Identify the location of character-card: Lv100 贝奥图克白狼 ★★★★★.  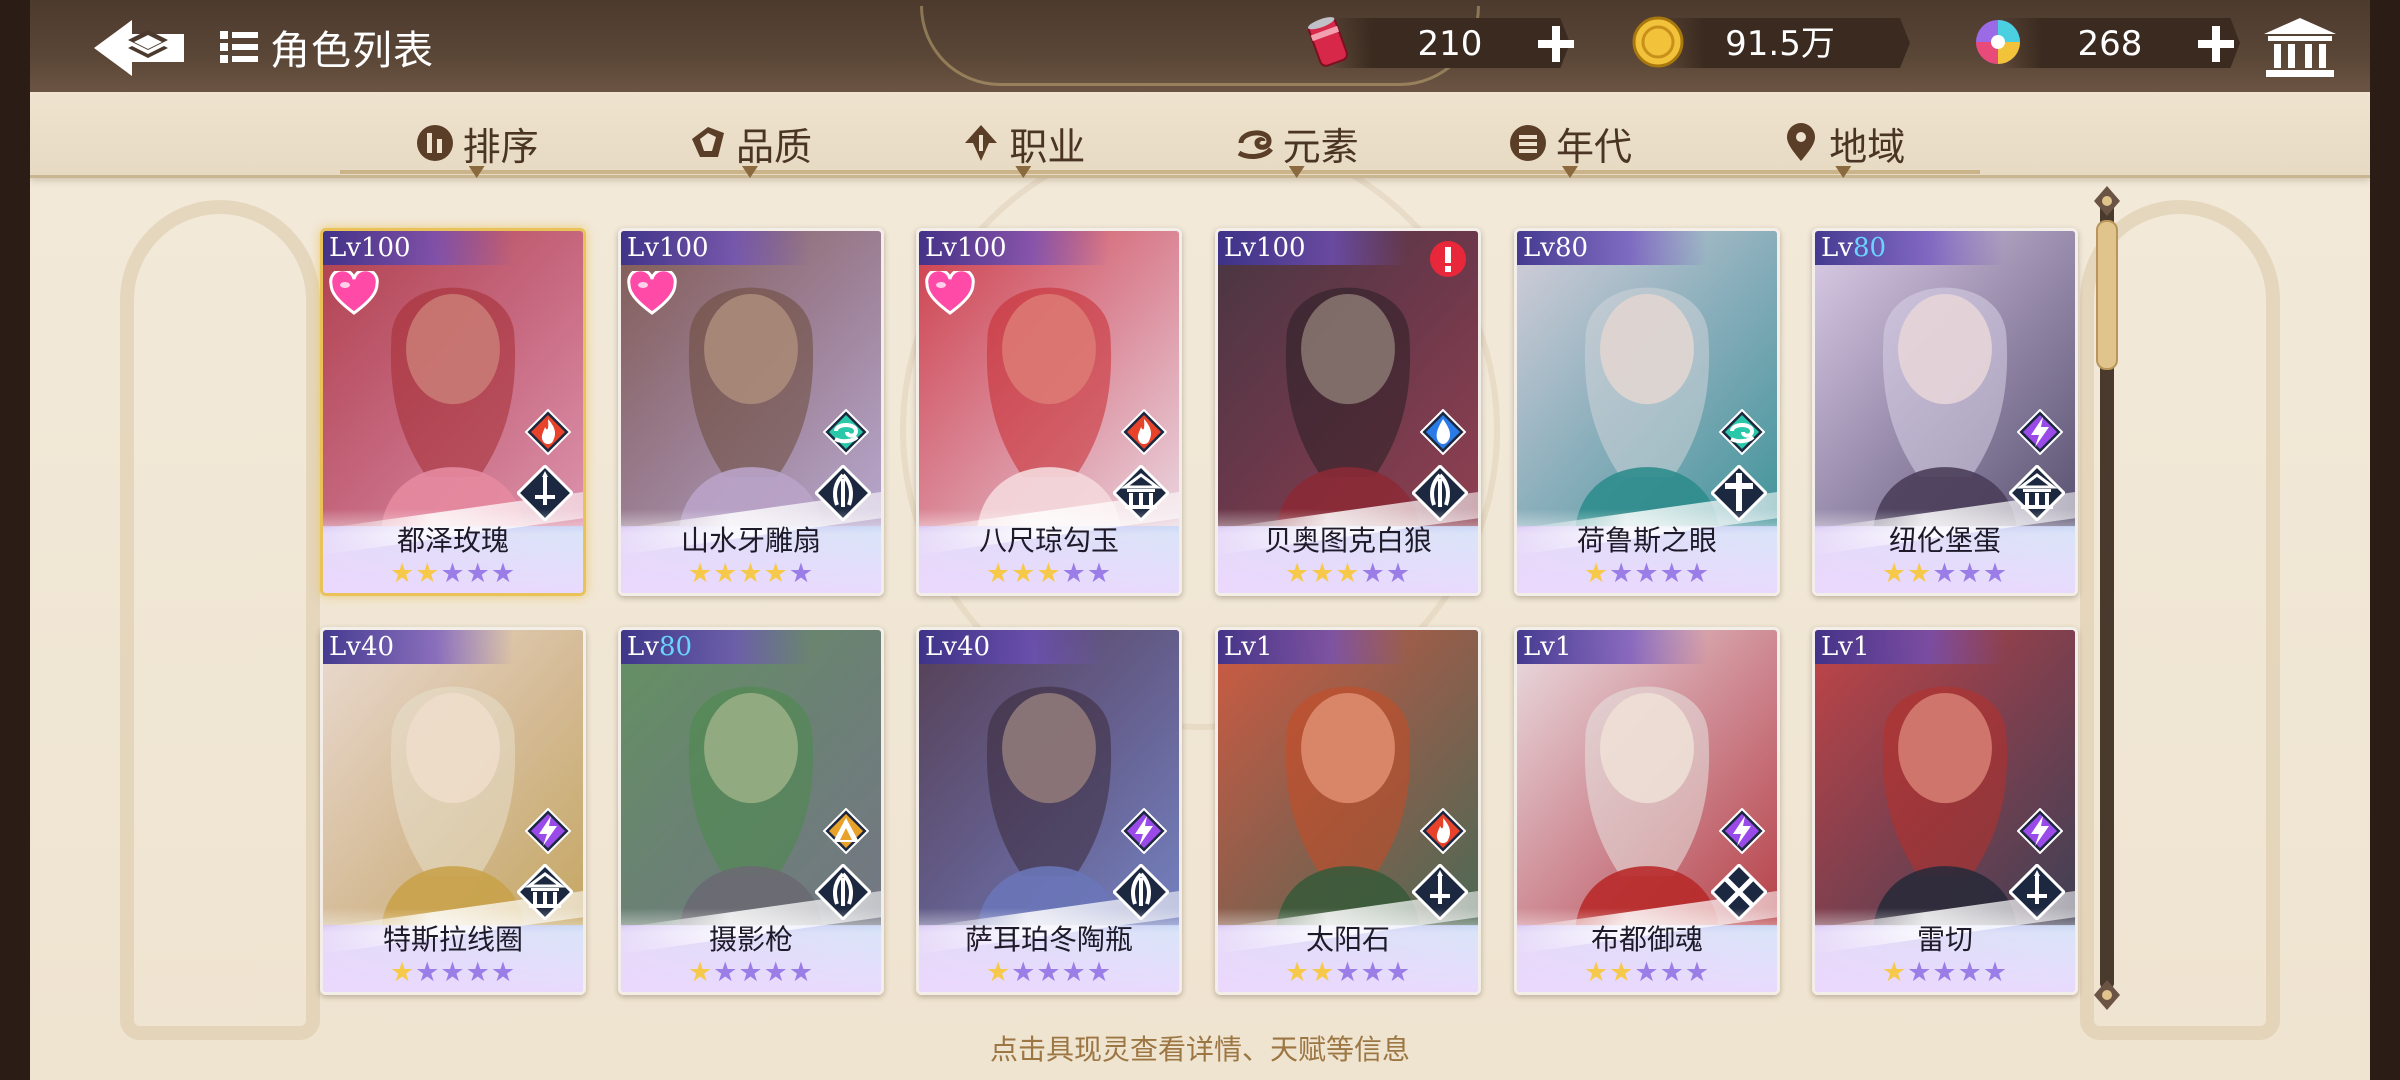
(1348, 412).